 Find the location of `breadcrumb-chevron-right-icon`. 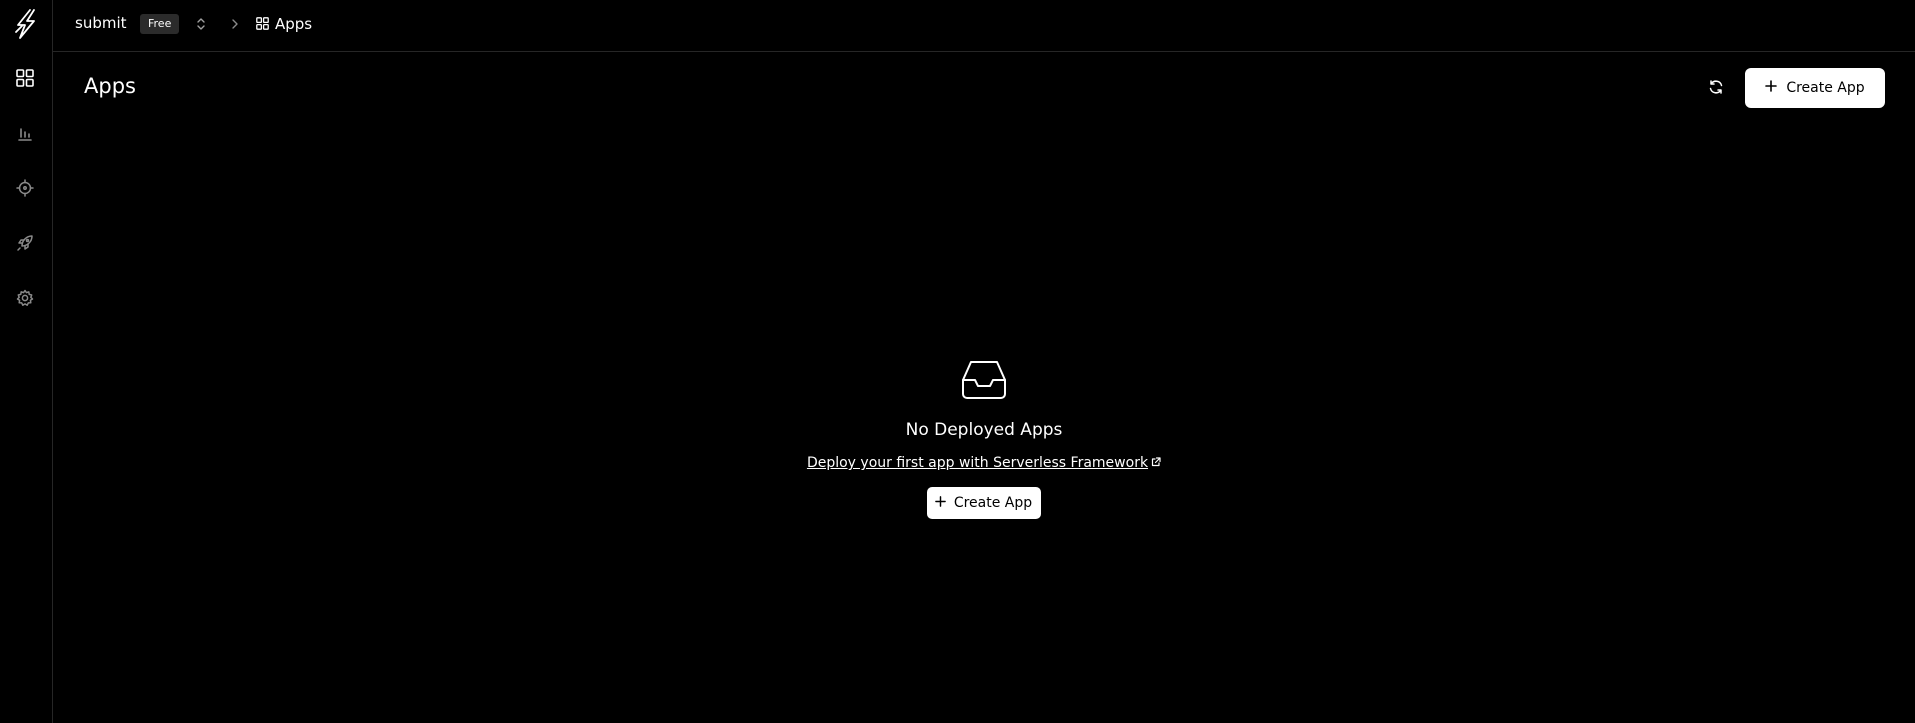

breadcrumb-chevron-right-icon is located at coordinates (235, 24).